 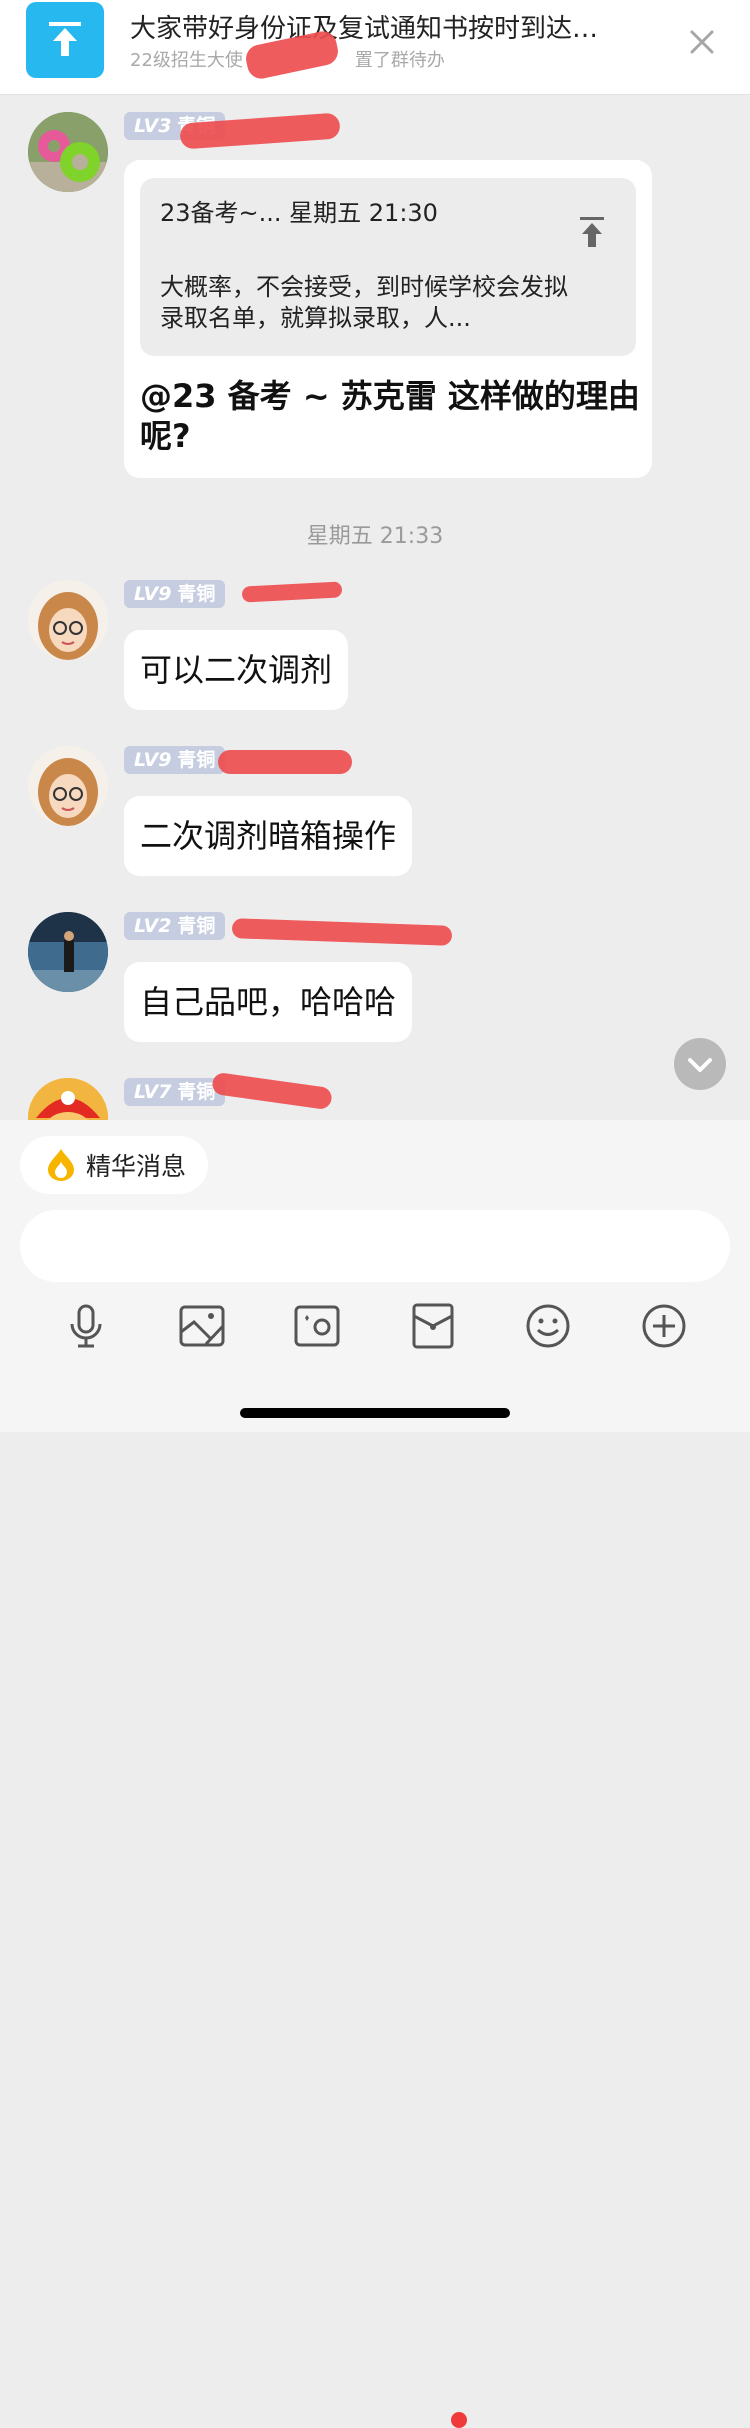 What do you see at coordinates (61, 1165) in the screenshot?
I see `flame-icon` at bounding box center [61, 1165].